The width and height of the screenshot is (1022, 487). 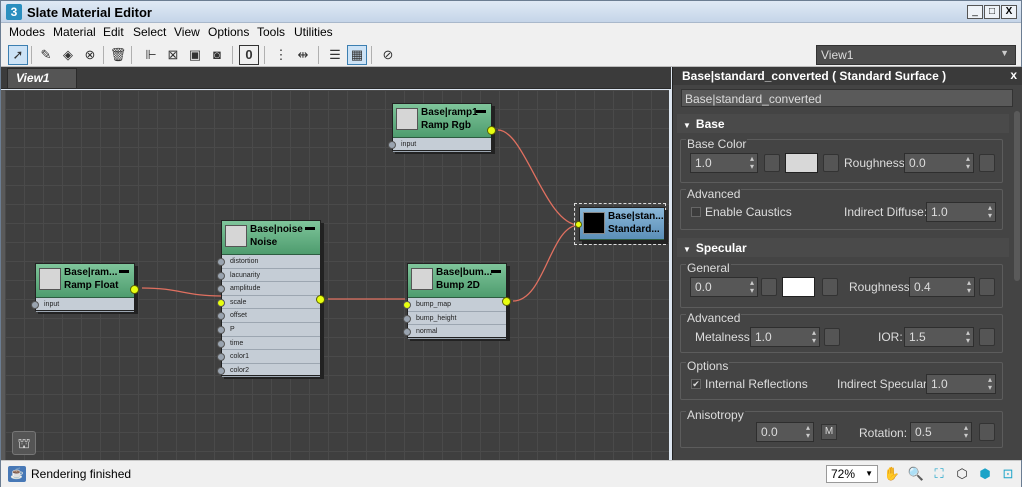 What do you see at coordinates (696, 212) in the screenshot?
I see `enable-caustics-checkbox` at bounding box center [696, 212].